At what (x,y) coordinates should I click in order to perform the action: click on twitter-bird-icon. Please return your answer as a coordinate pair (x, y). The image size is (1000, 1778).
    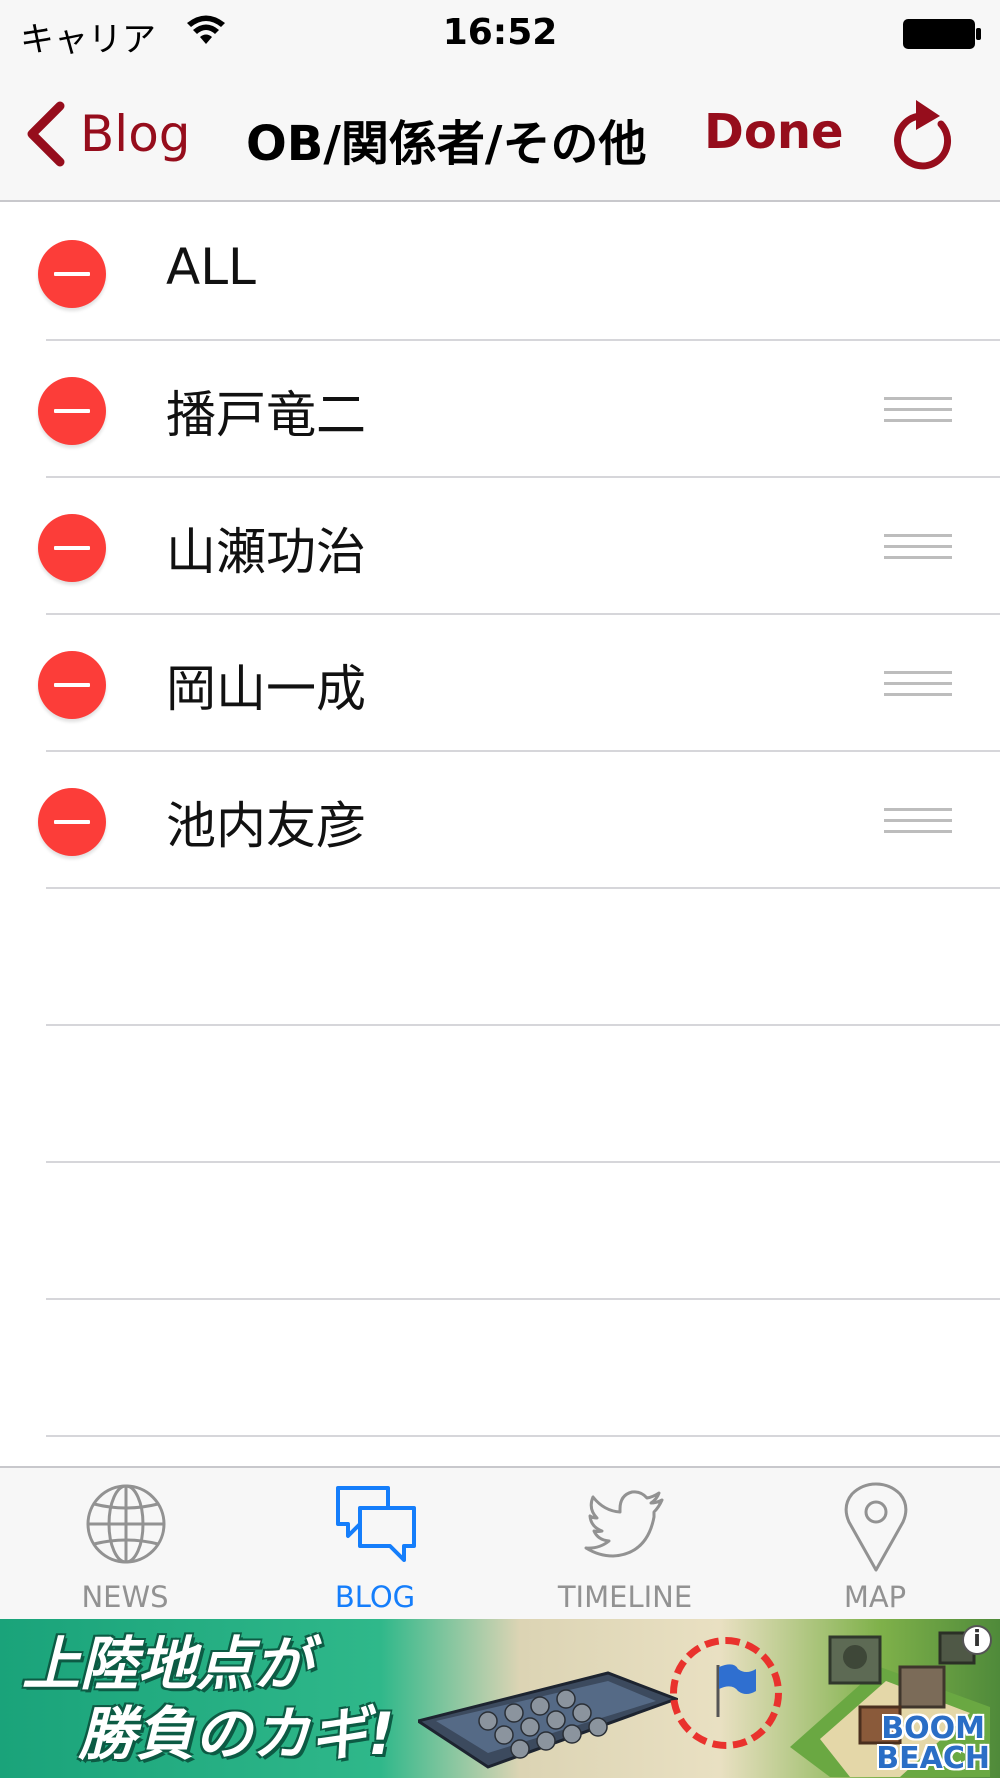
    Looking at the image, I should click on (624, 1524).